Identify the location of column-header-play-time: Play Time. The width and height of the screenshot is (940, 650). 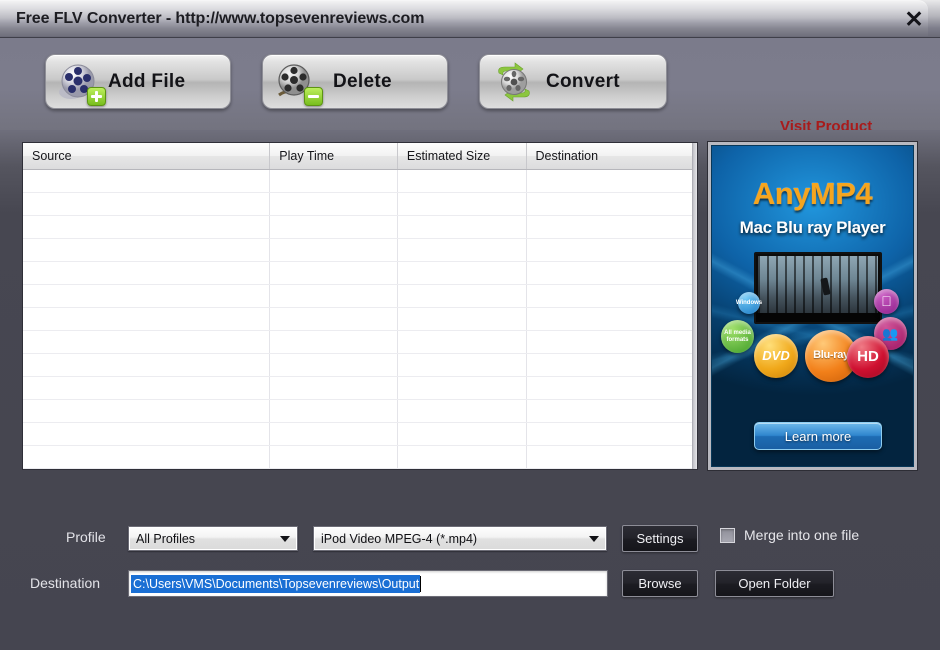
(334, 156).